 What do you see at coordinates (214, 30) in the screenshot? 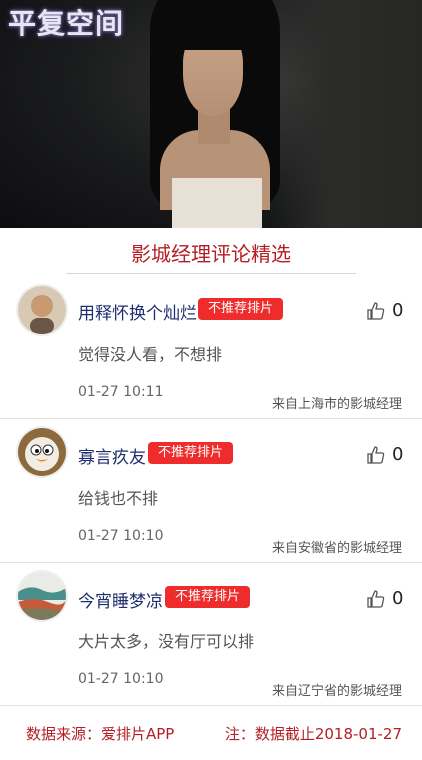
I see `hero-figure-bangs` at bounding box center [214, 30].